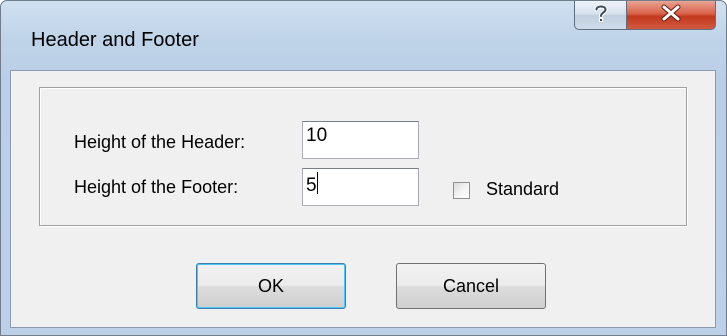 The image size is (727, 336). What do you see at coordinates (471, 286) in the screenshot?
I see `cancel-button: Cancel` at bounding box center [471, 286].